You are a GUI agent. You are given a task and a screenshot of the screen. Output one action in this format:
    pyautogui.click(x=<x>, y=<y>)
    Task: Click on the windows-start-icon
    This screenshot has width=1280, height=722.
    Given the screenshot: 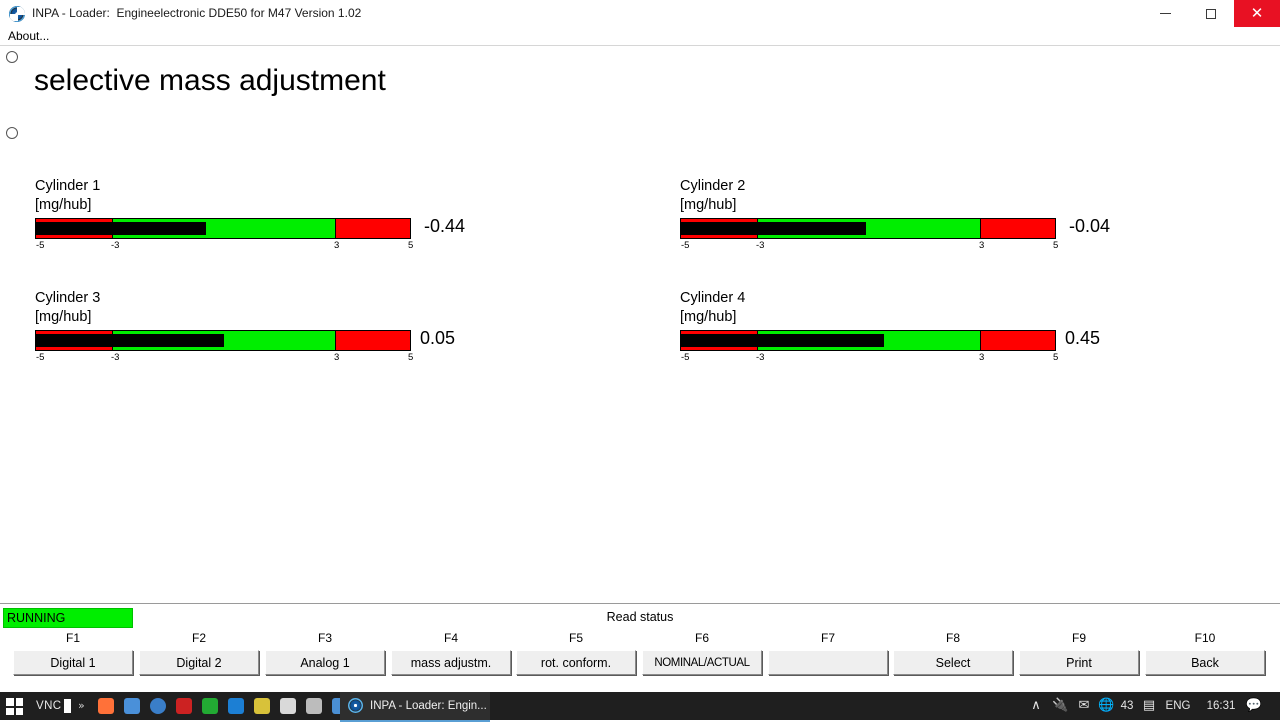 What is the action you would take?
    pyautogui.click(x=14, y=706)
    